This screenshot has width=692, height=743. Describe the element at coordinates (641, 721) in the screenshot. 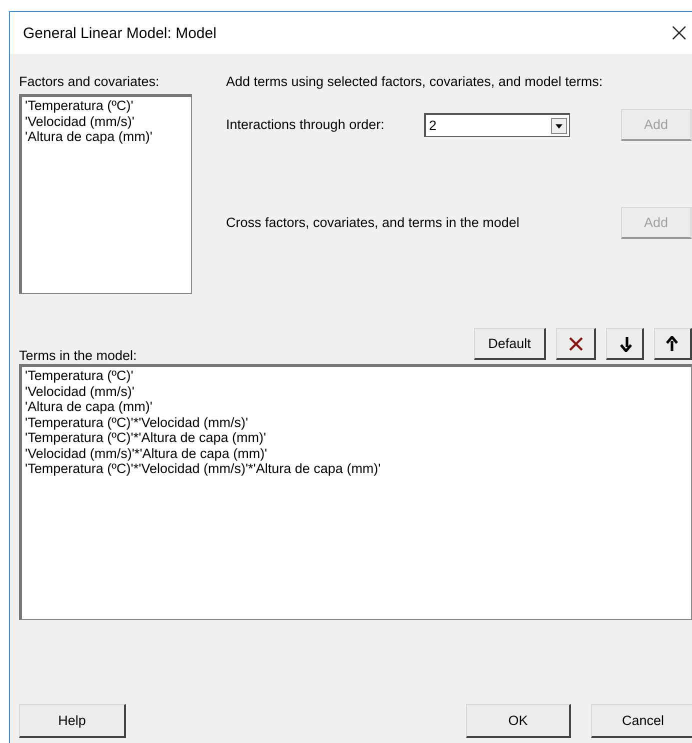

I see `cancel-button: Cancel` at that location.